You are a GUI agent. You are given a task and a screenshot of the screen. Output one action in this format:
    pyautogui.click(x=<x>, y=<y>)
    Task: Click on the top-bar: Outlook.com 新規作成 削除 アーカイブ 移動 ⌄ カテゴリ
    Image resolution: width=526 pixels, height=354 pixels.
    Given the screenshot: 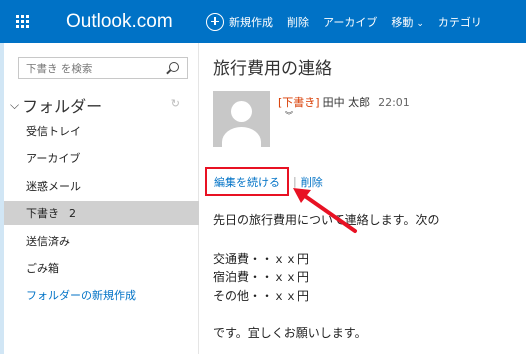 What is the action you would take?
    pyautogui.click(x=263, y=21)
    